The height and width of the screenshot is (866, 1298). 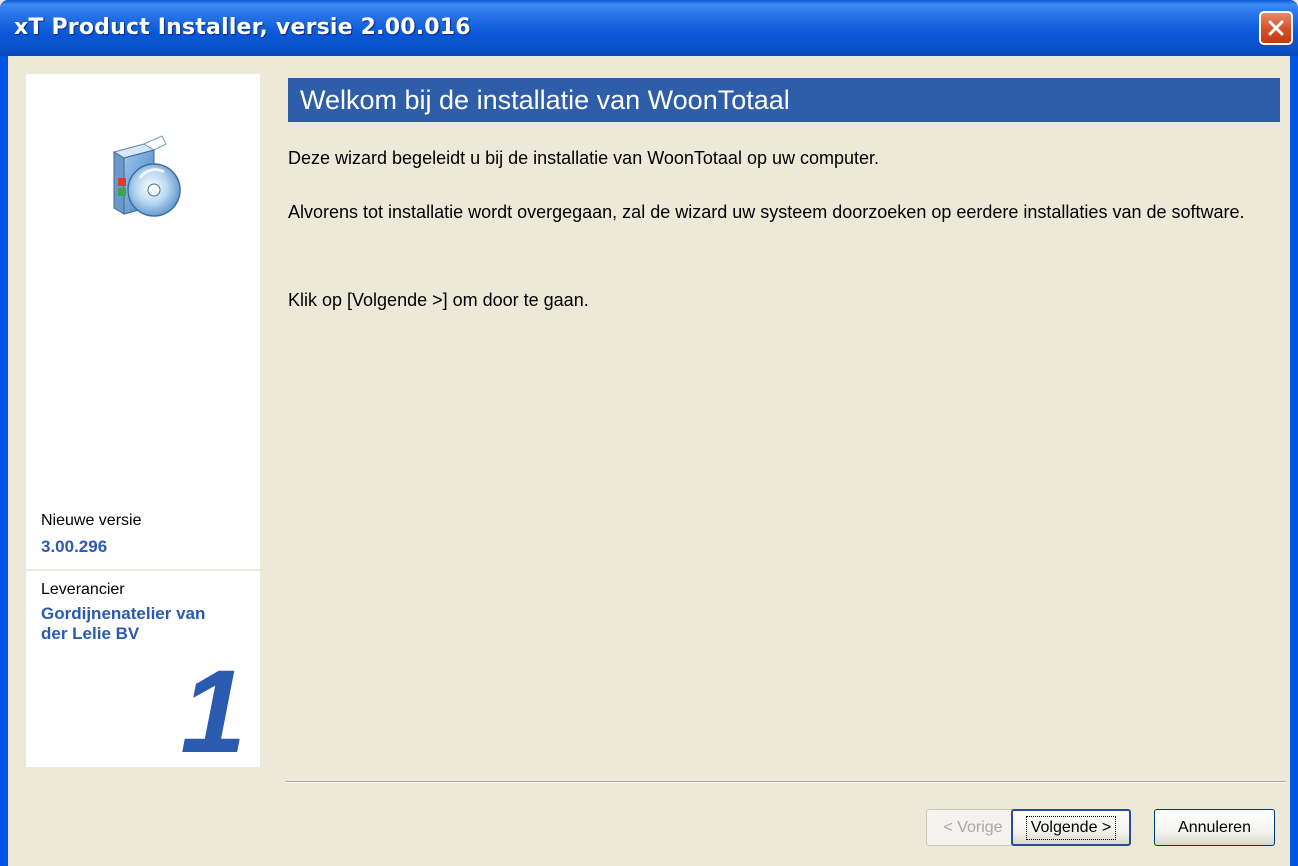 I want to click on welcome-banner: Welkom bij de installatie van WoonTotaal, so click(x=784, y=100).